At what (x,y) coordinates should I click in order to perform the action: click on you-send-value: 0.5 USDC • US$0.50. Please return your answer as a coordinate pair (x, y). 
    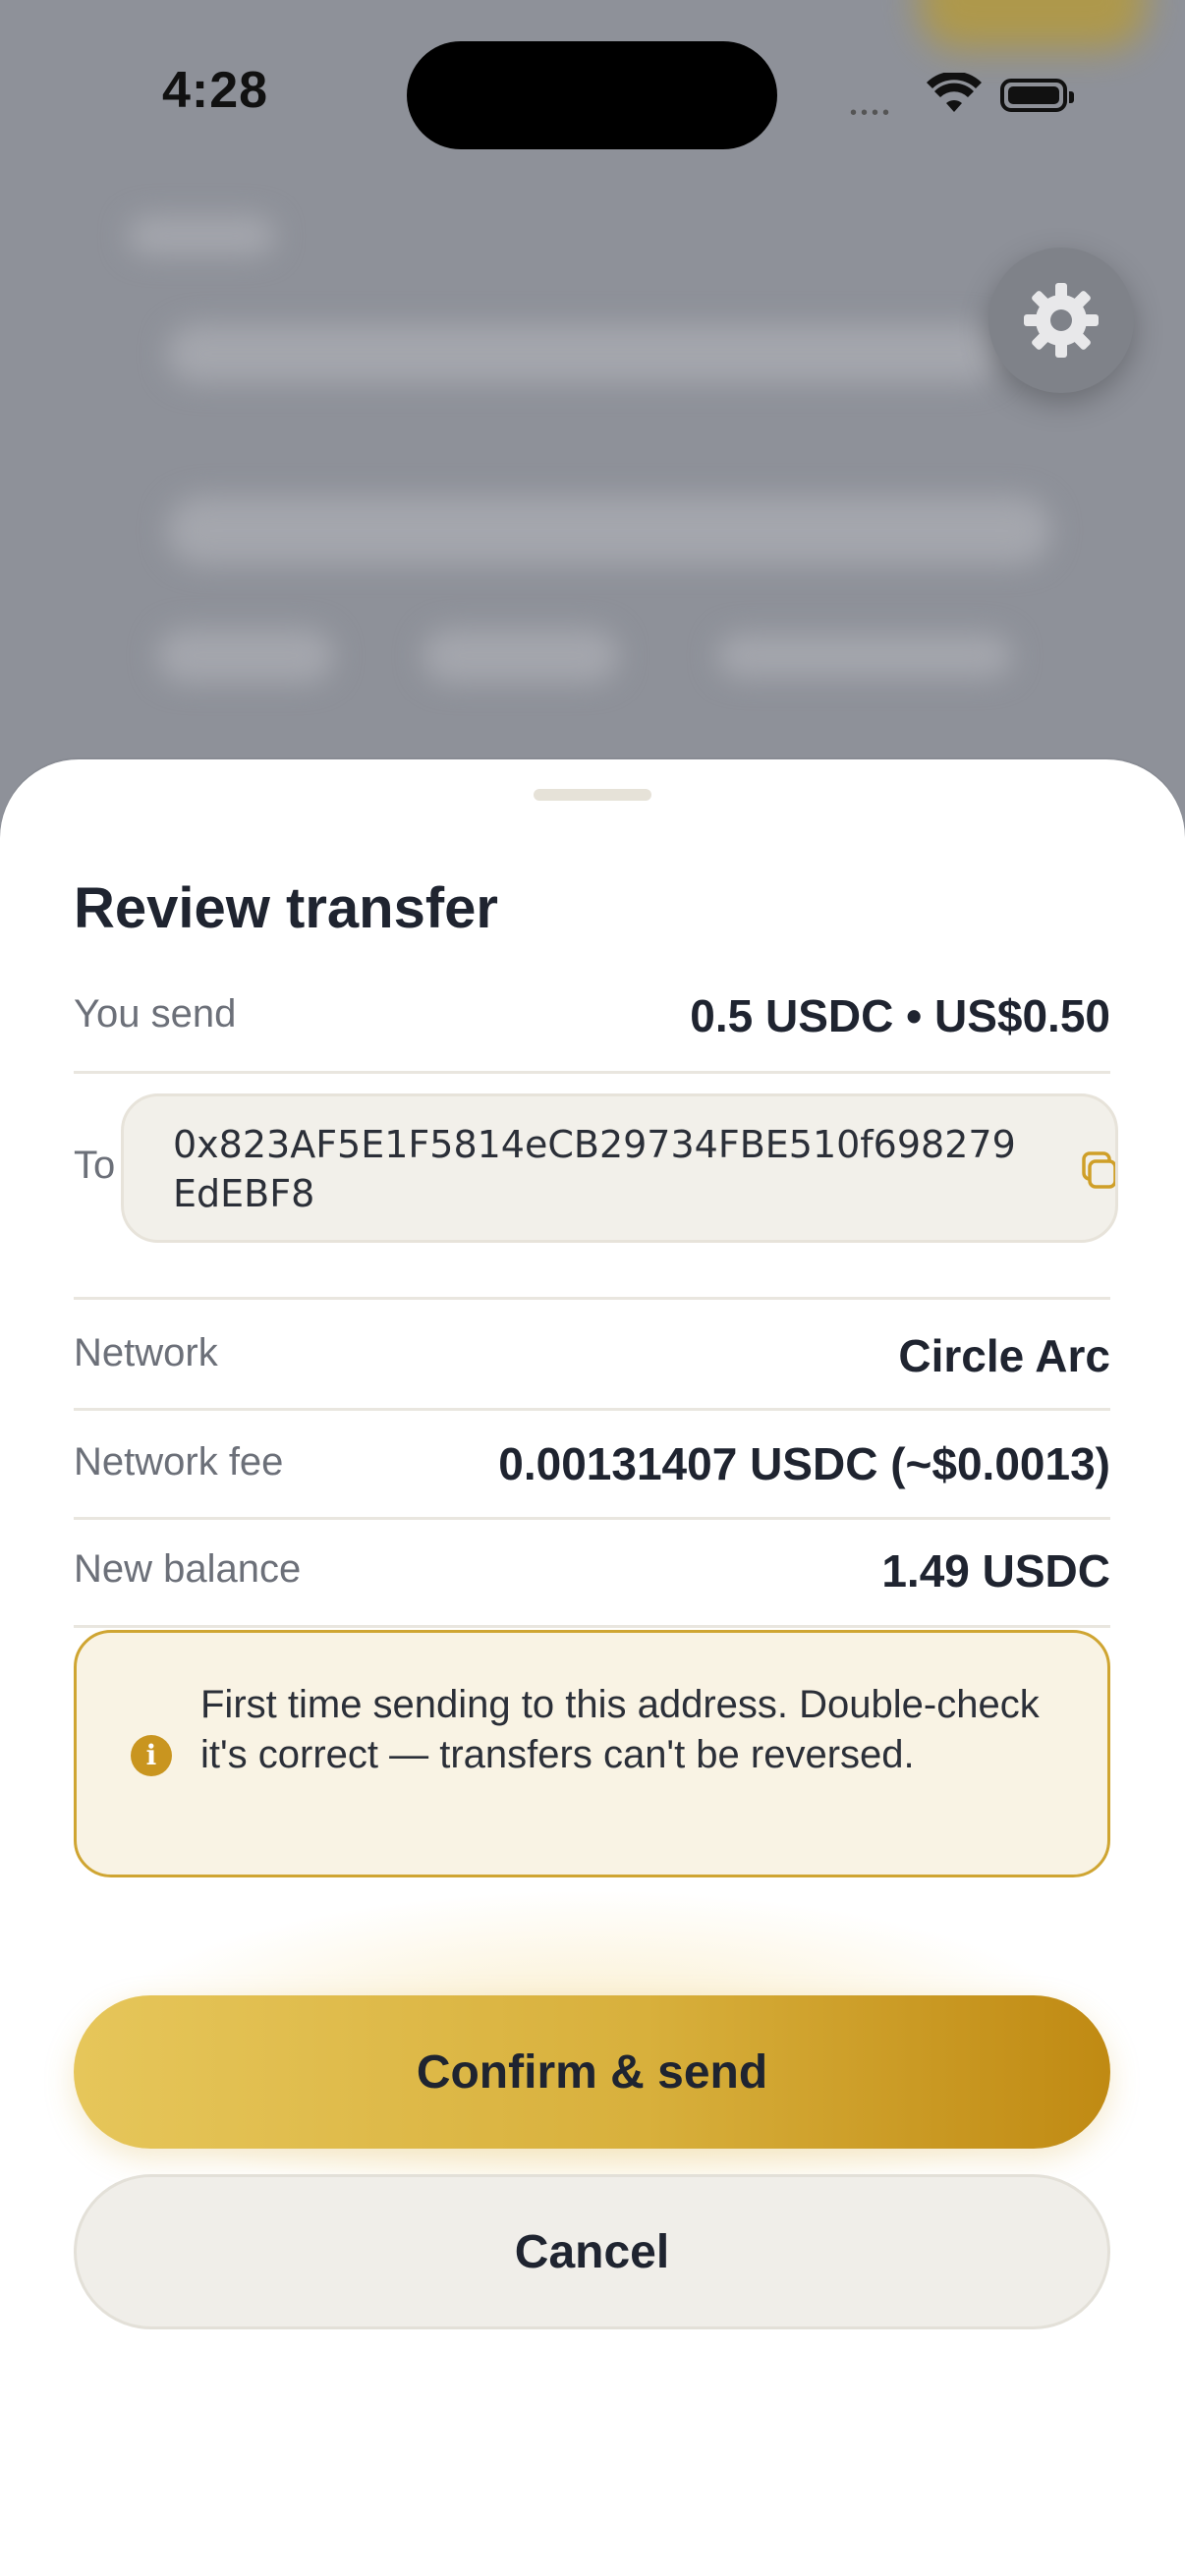
    Looking at the image, I should click on (900, 1015).